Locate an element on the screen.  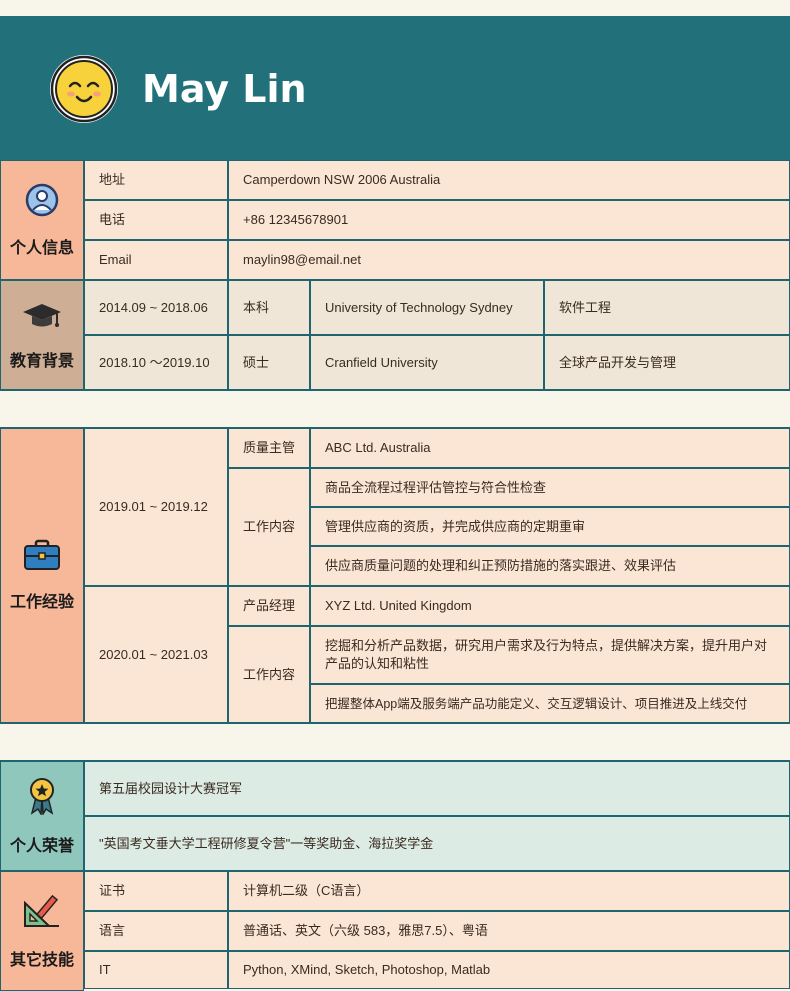
medal-icon is located at coordinates (42, 798).